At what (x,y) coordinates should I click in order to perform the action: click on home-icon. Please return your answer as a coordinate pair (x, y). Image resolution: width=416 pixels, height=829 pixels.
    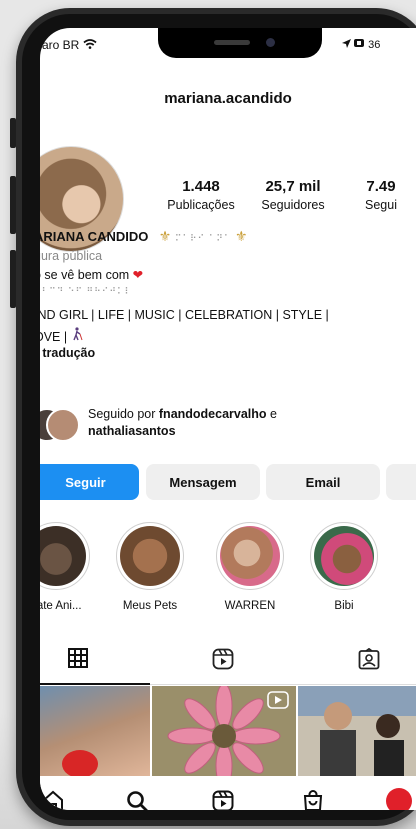
    Looking at the image, I should click on (53, 800).